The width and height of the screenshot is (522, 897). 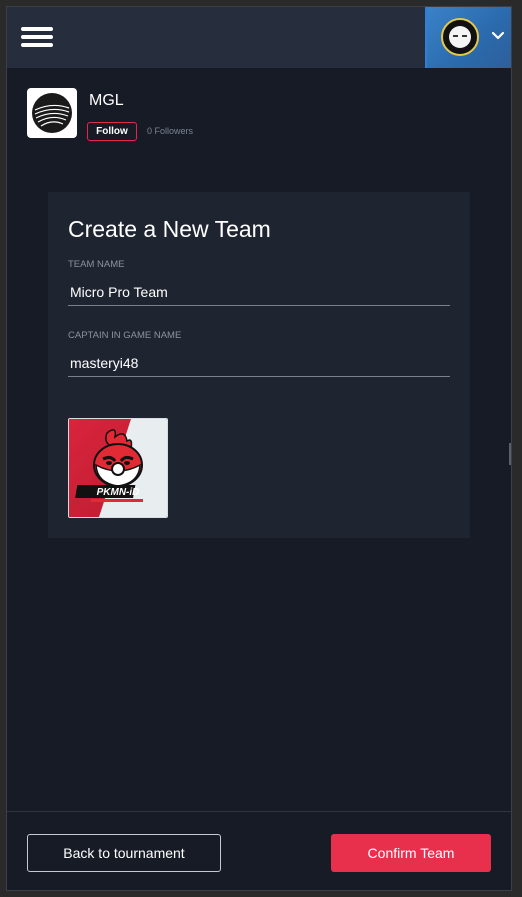 I want to click on confirm-team-button: Confirm Team, so click(x=411, y=853).